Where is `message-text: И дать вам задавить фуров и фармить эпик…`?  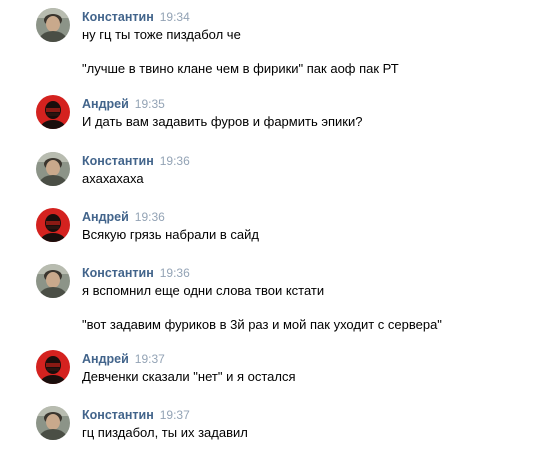 message-text: И дать вам задавить фуров и фармить эпик… is located at coordinates (222, 121).